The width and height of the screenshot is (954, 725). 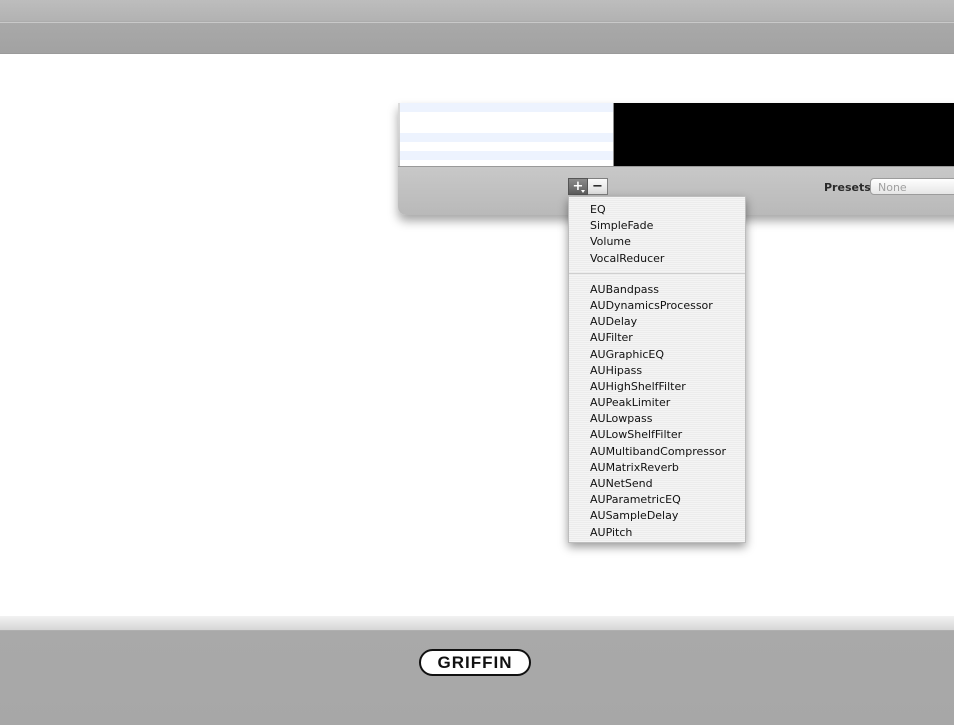 What do you see at coordinates (657, 435) in the screenshot?
I see `menu-item: AULowShelfFilter` at bounding box center [657, 435].